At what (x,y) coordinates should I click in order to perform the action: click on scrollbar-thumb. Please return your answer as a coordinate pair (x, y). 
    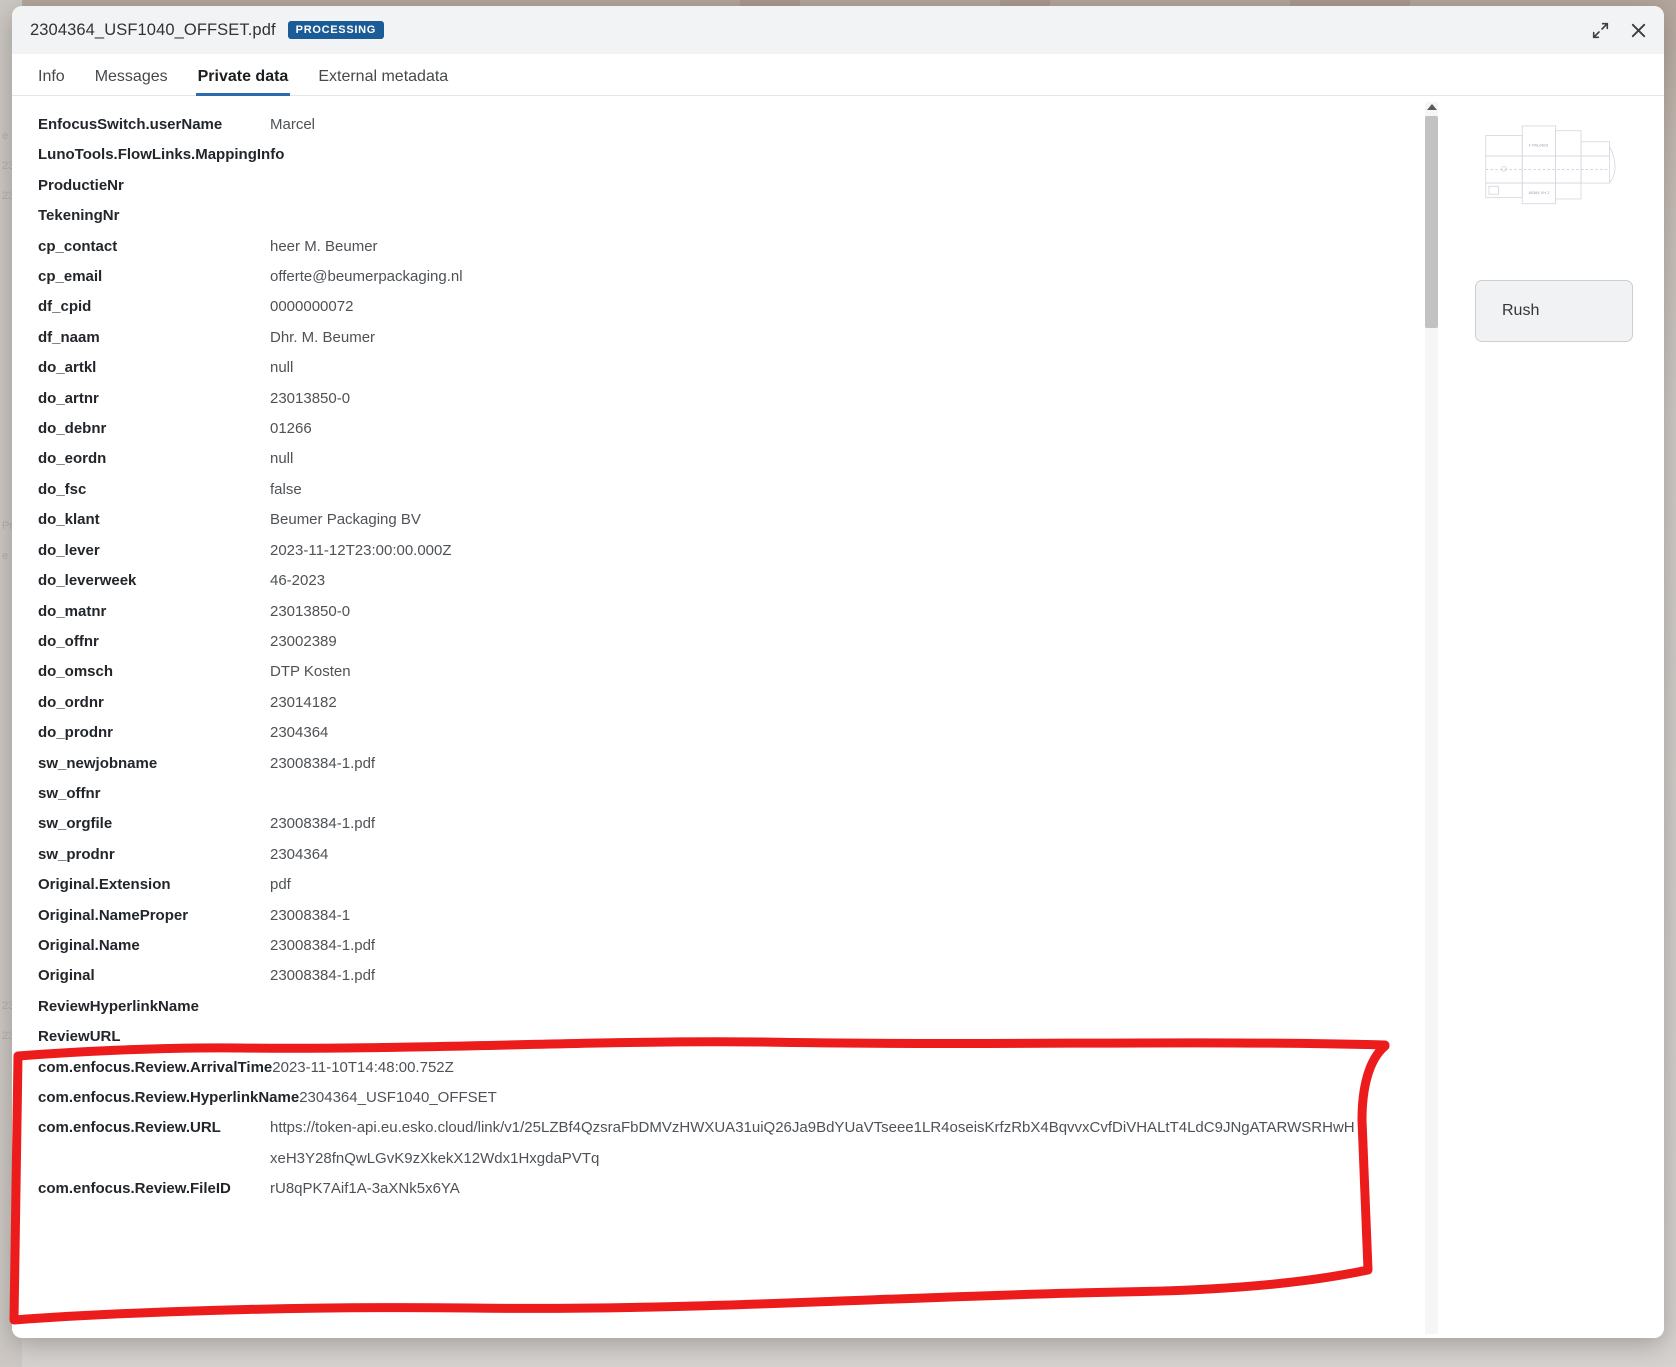
    Looking at the image, I should click on (1431, 222).